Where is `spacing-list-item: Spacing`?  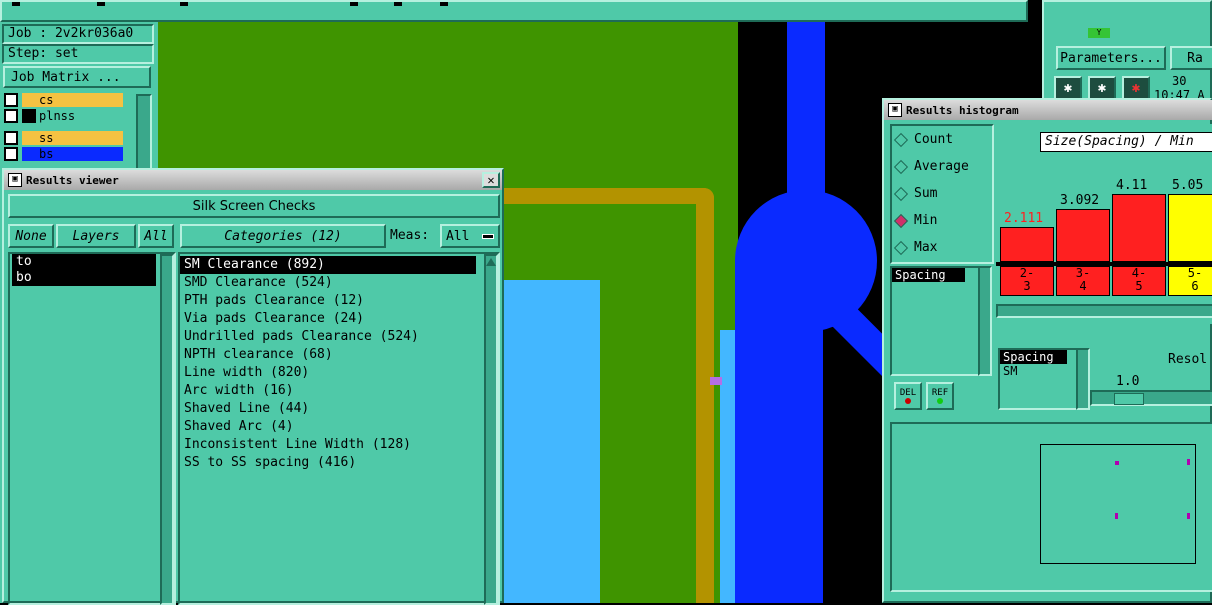 spacing-list-item: Spacing is located at coordinates (928, 275).